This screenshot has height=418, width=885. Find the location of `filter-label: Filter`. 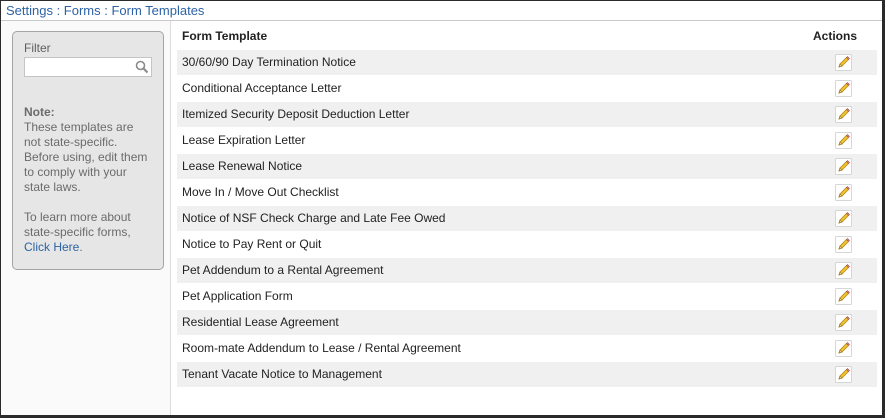

filter-label: Filter is located at coordinates (37, 48).